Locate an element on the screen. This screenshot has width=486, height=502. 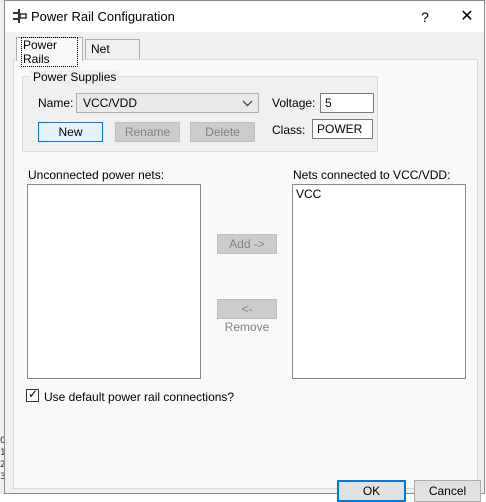
tab-power-rails-label: Power Rails is located at coordinates (49, 52).